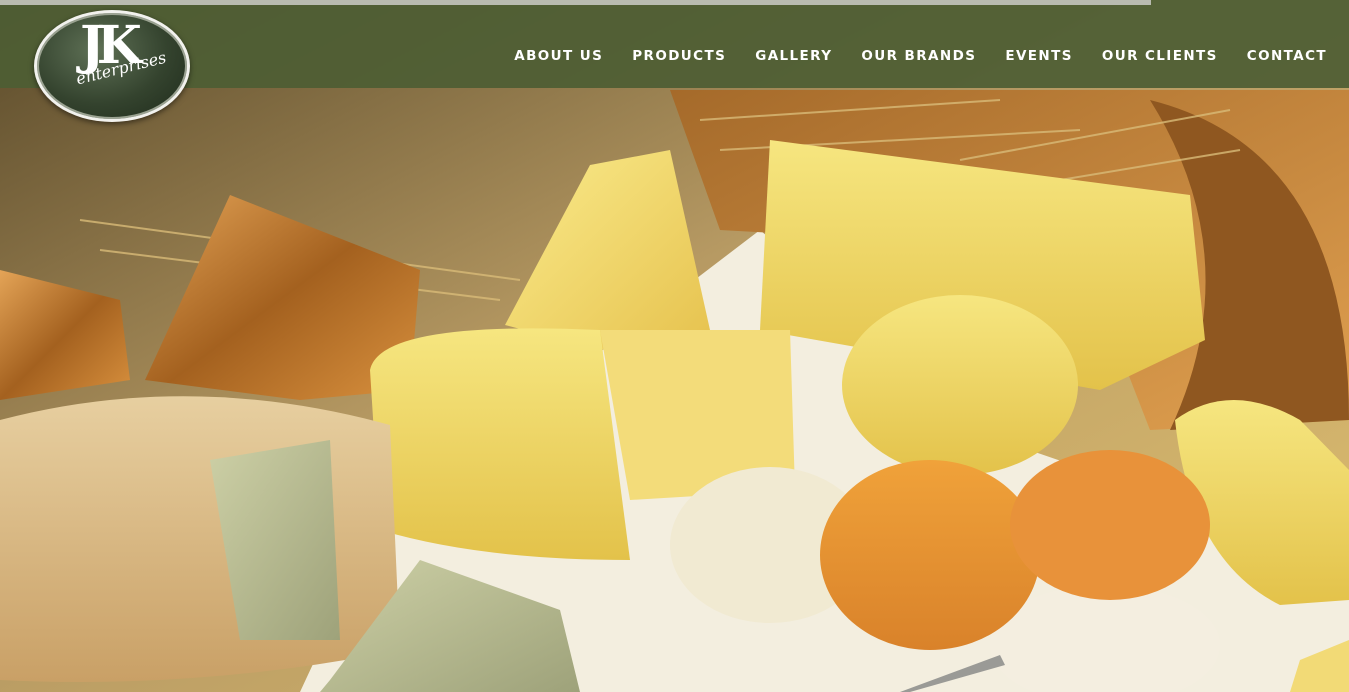 This screenshot has width=1349, height=692. Describe the element at coordinates (793, 56) in the screenshot. I see `nav-gallery-link: GALLERY` at that location.